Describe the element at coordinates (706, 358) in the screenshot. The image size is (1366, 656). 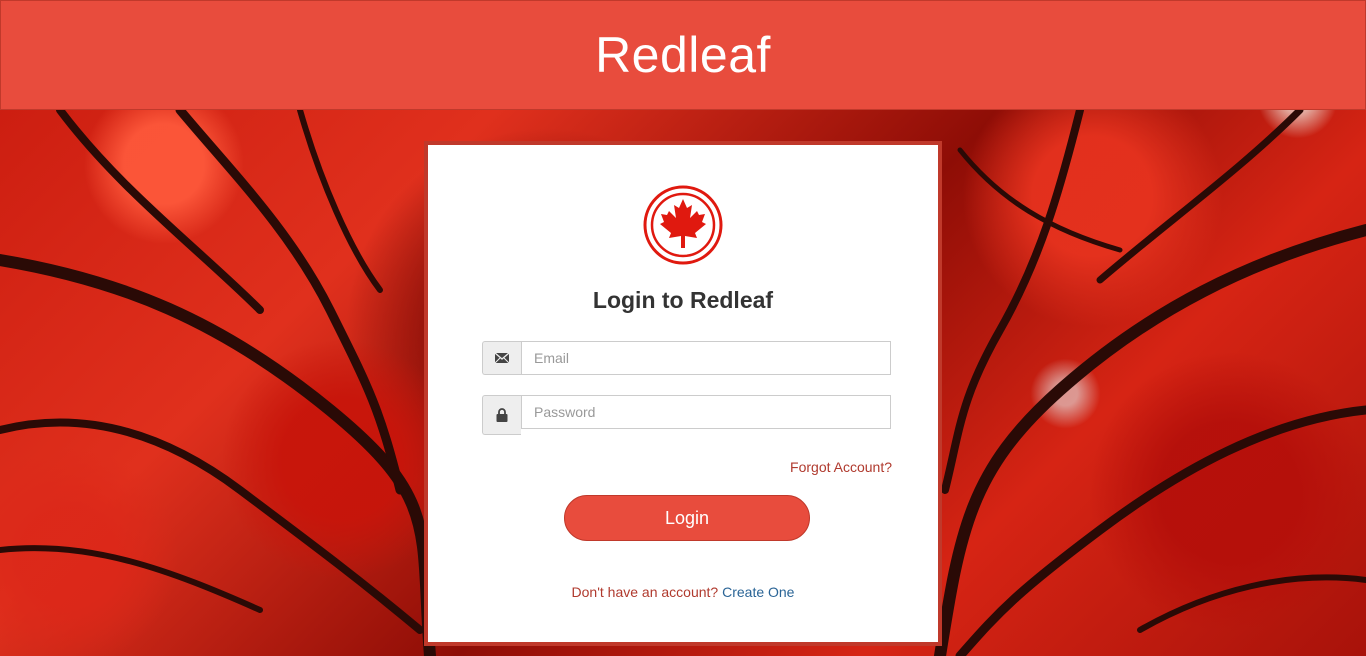
I see `email-input` at that location.